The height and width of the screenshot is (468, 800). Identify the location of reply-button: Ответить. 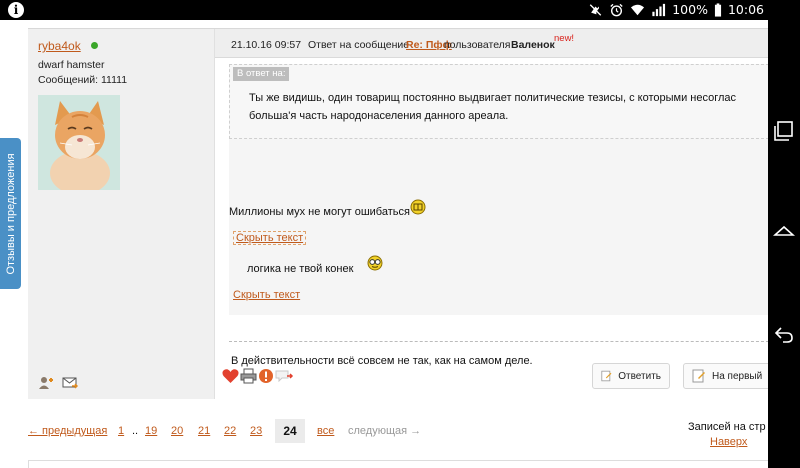
(631, 376).